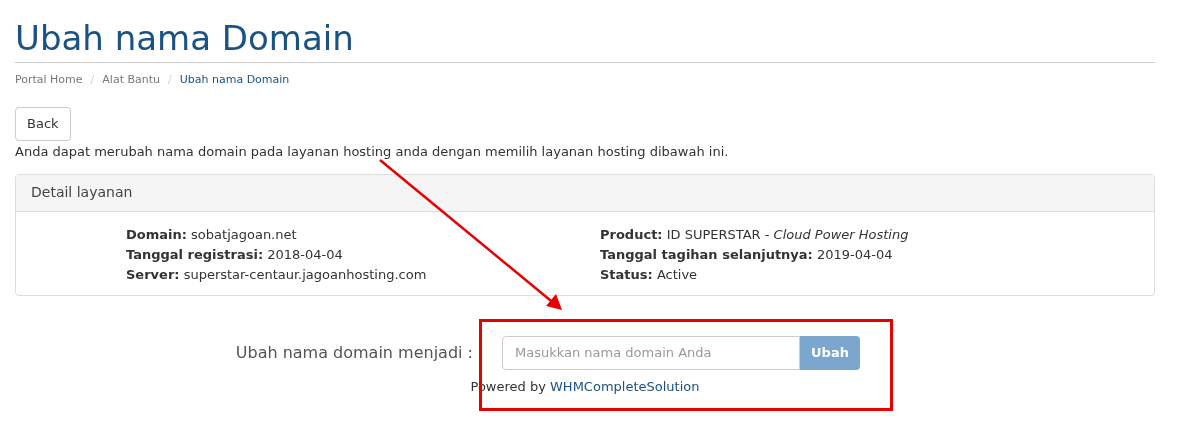 The height and width of the screenshot is (442, 1191). I want to click on breadcrumb-link: Alat Bantu, so click(131, 80).